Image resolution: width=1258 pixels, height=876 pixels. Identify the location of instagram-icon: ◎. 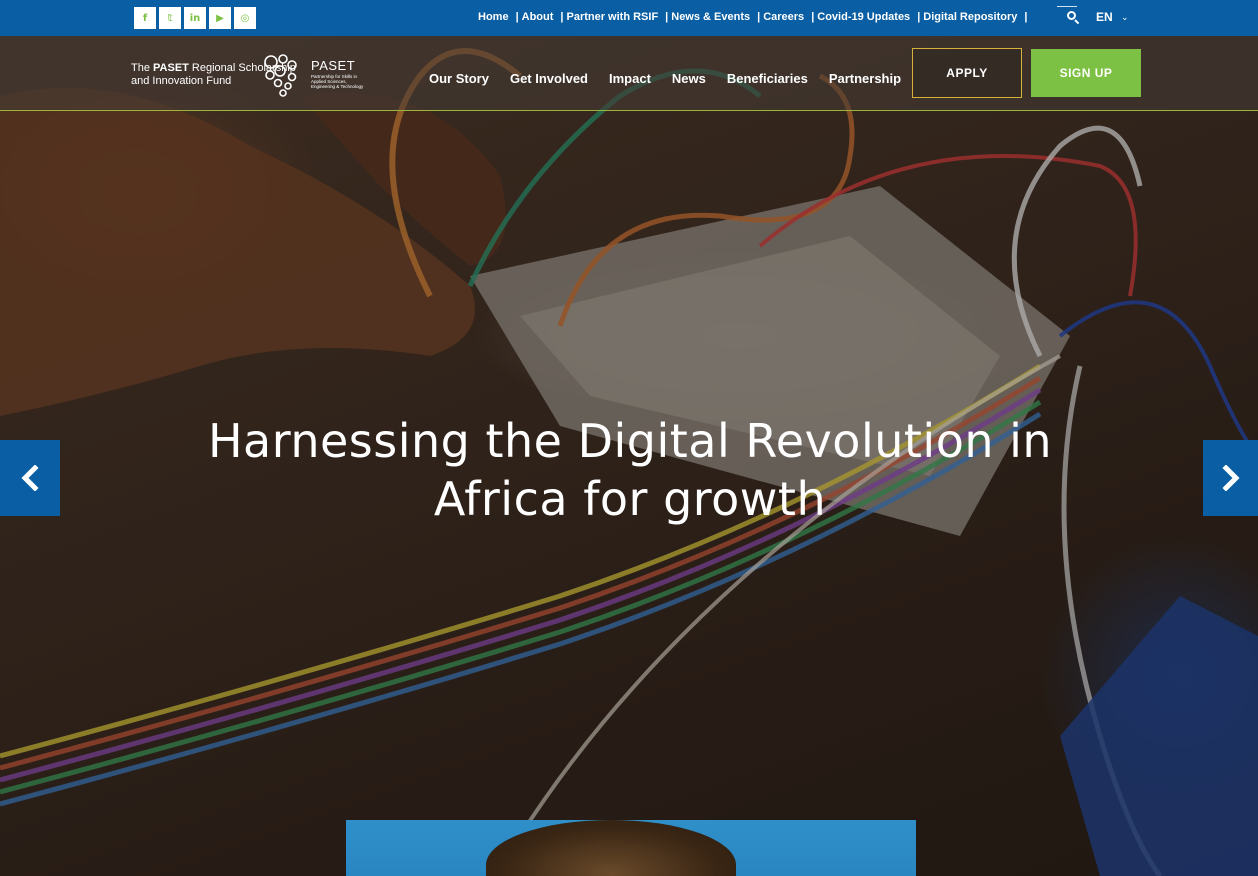
(245, 18).